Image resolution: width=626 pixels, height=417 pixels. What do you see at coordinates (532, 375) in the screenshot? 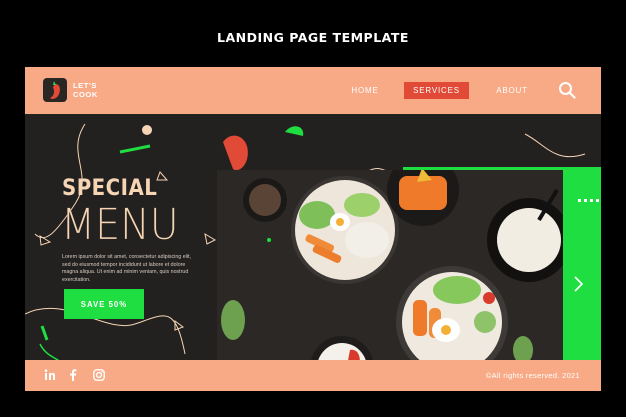
I see `copyright-text: ©All rights reserved. 2021` at bounding box center [532, 375].